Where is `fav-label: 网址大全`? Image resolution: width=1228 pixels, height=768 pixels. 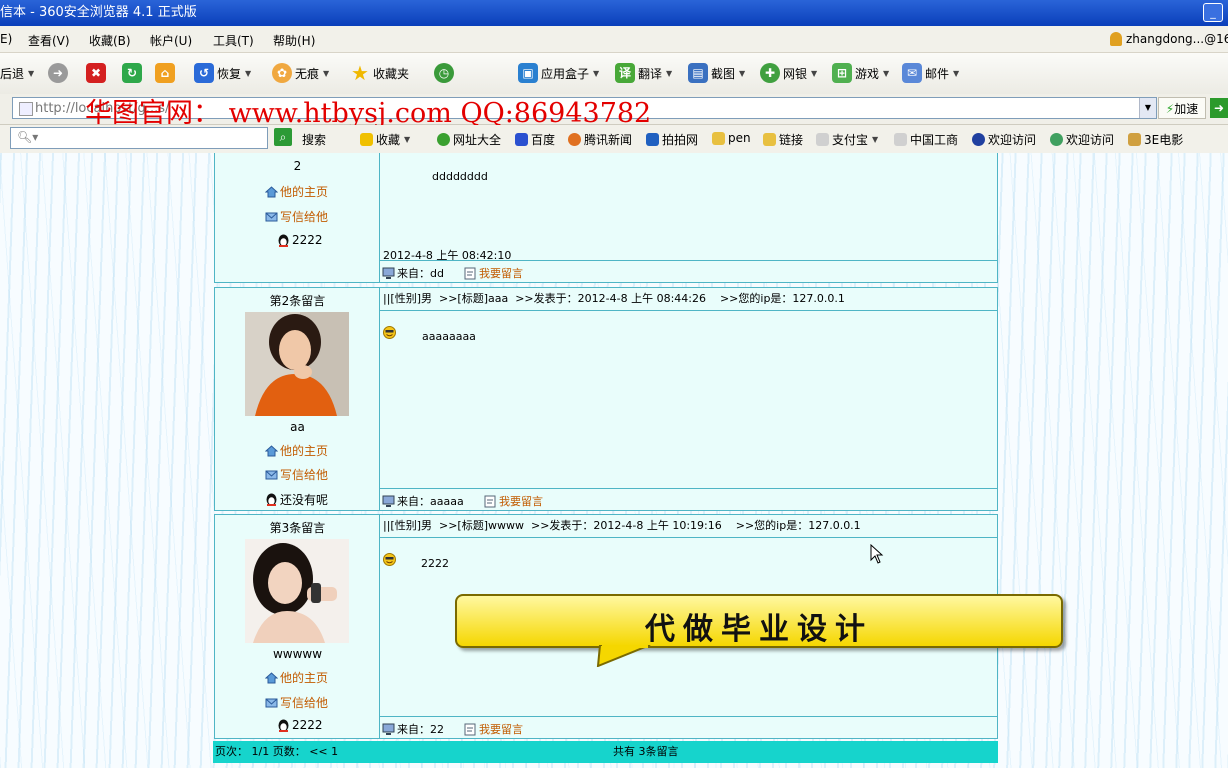
fav-label: 网址大全 is located at coordinates (477, 140).